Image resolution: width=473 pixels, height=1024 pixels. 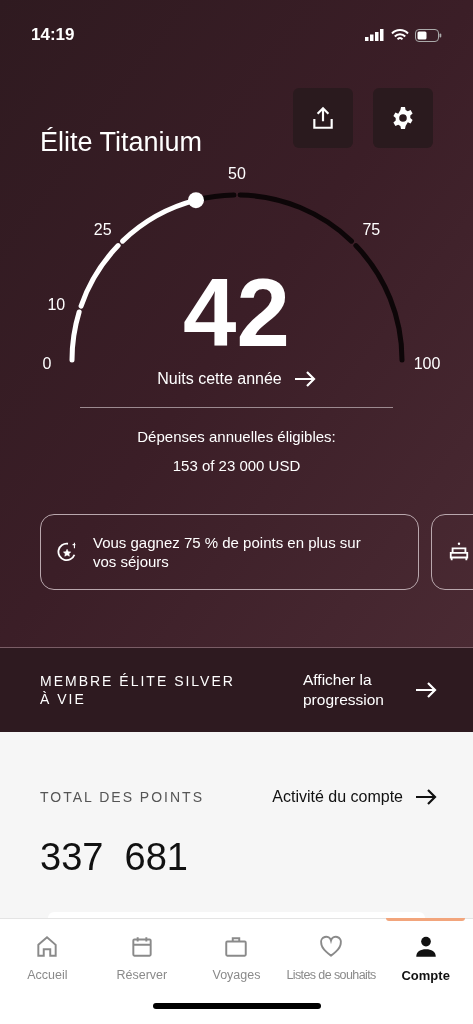 What do you see at coordinates (121, 142) in the screenshot?
I see `tier-title: Élite Titanium` at bounding box center [121, 142].